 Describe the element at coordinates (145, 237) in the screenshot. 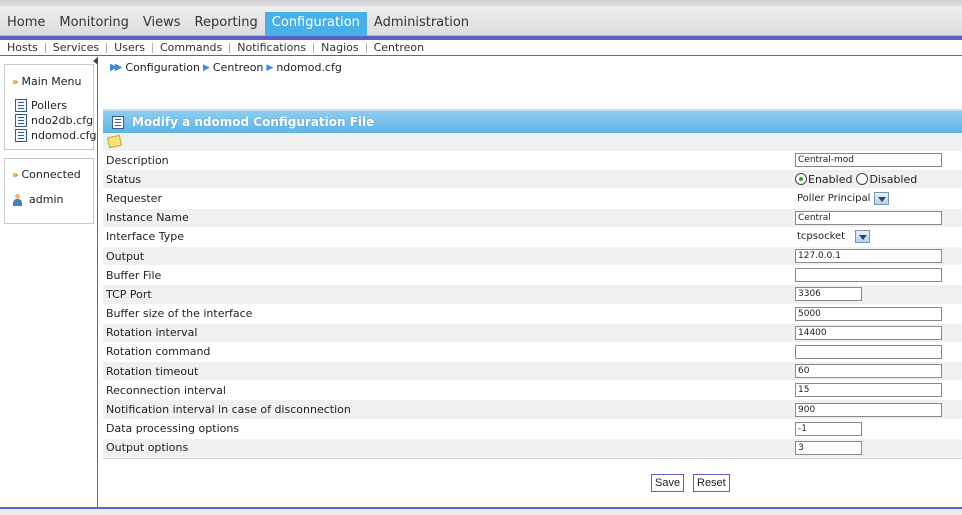

I see `field-label: Interface Type` at that location.